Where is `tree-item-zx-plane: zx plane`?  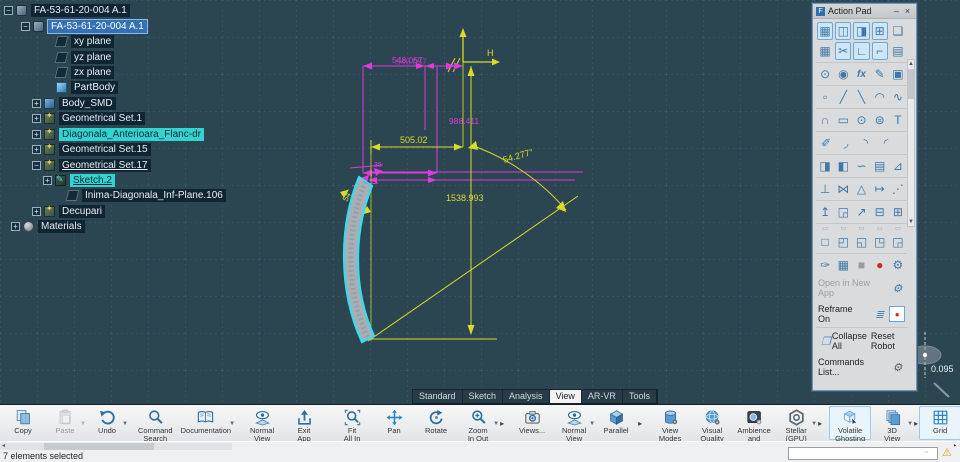 tree-item-zx-plane: zx plane is located at coordinates (135, 72).